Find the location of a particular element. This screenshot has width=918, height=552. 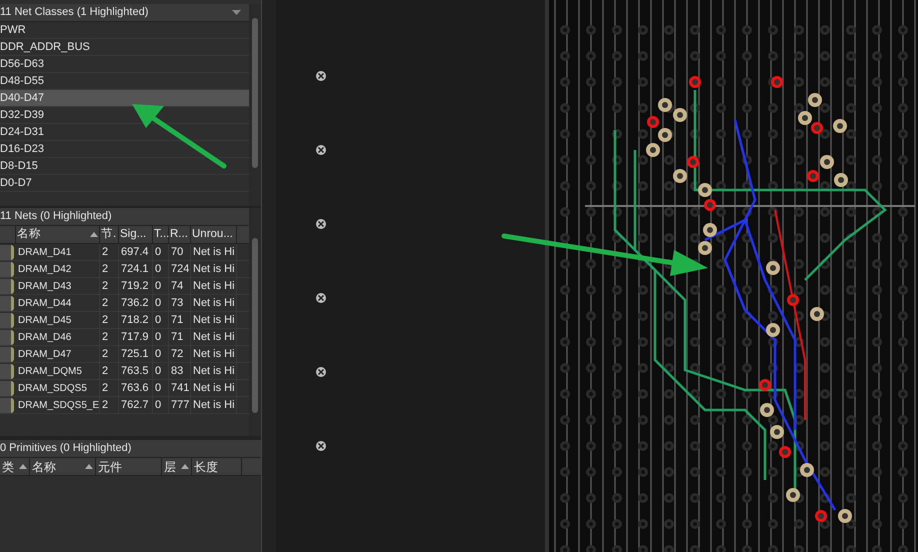

list-item: D8-D15 is located at coordinates (124, 166).